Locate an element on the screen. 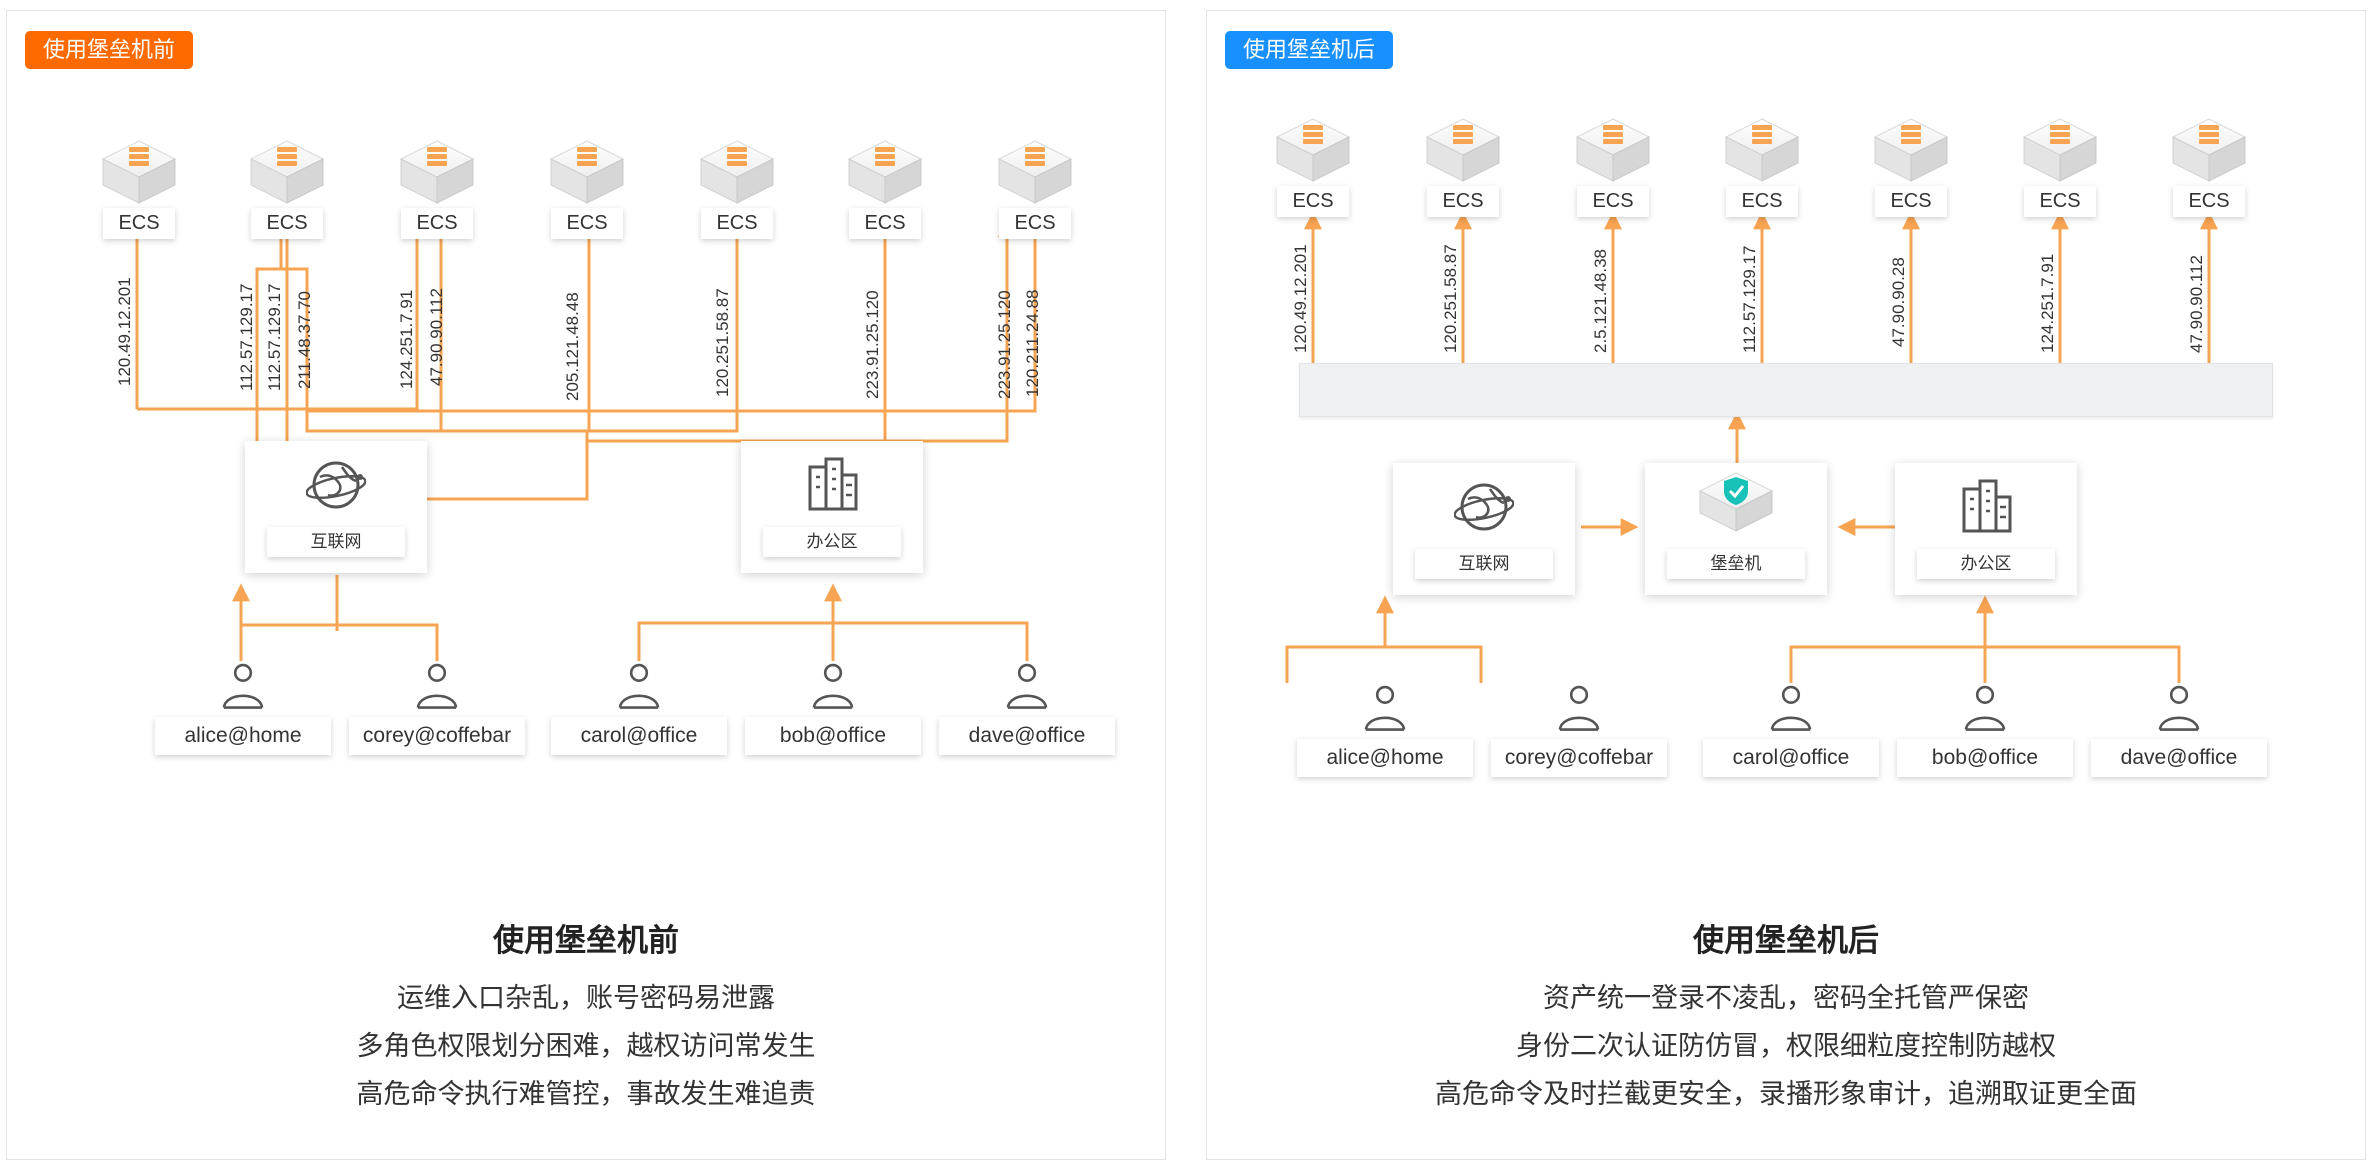  after-line-2: 身份二次认证防仿冒，权限细粒度控制防越权 is located at coordinates (1786, 1046).